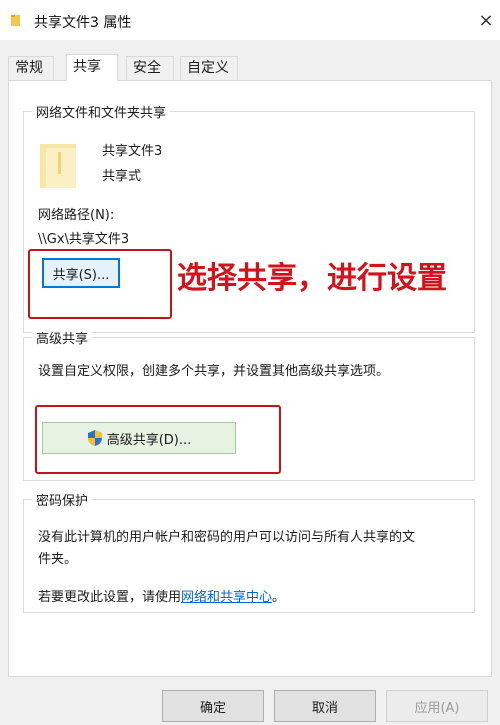  Describe the element at coordinates (209, 68) in the screenshot. I see `tab-customize: 自定义` at that location.